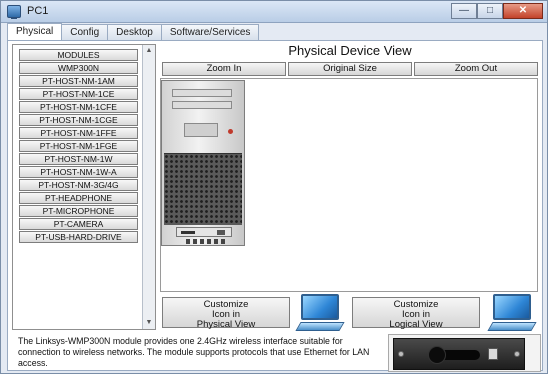 This screenshot has height=374, width=548. What do you see at coordinates (210, 32) in the screenshot?
I see `tab-software-services: Software/Services` at bounding box center [210, 32].